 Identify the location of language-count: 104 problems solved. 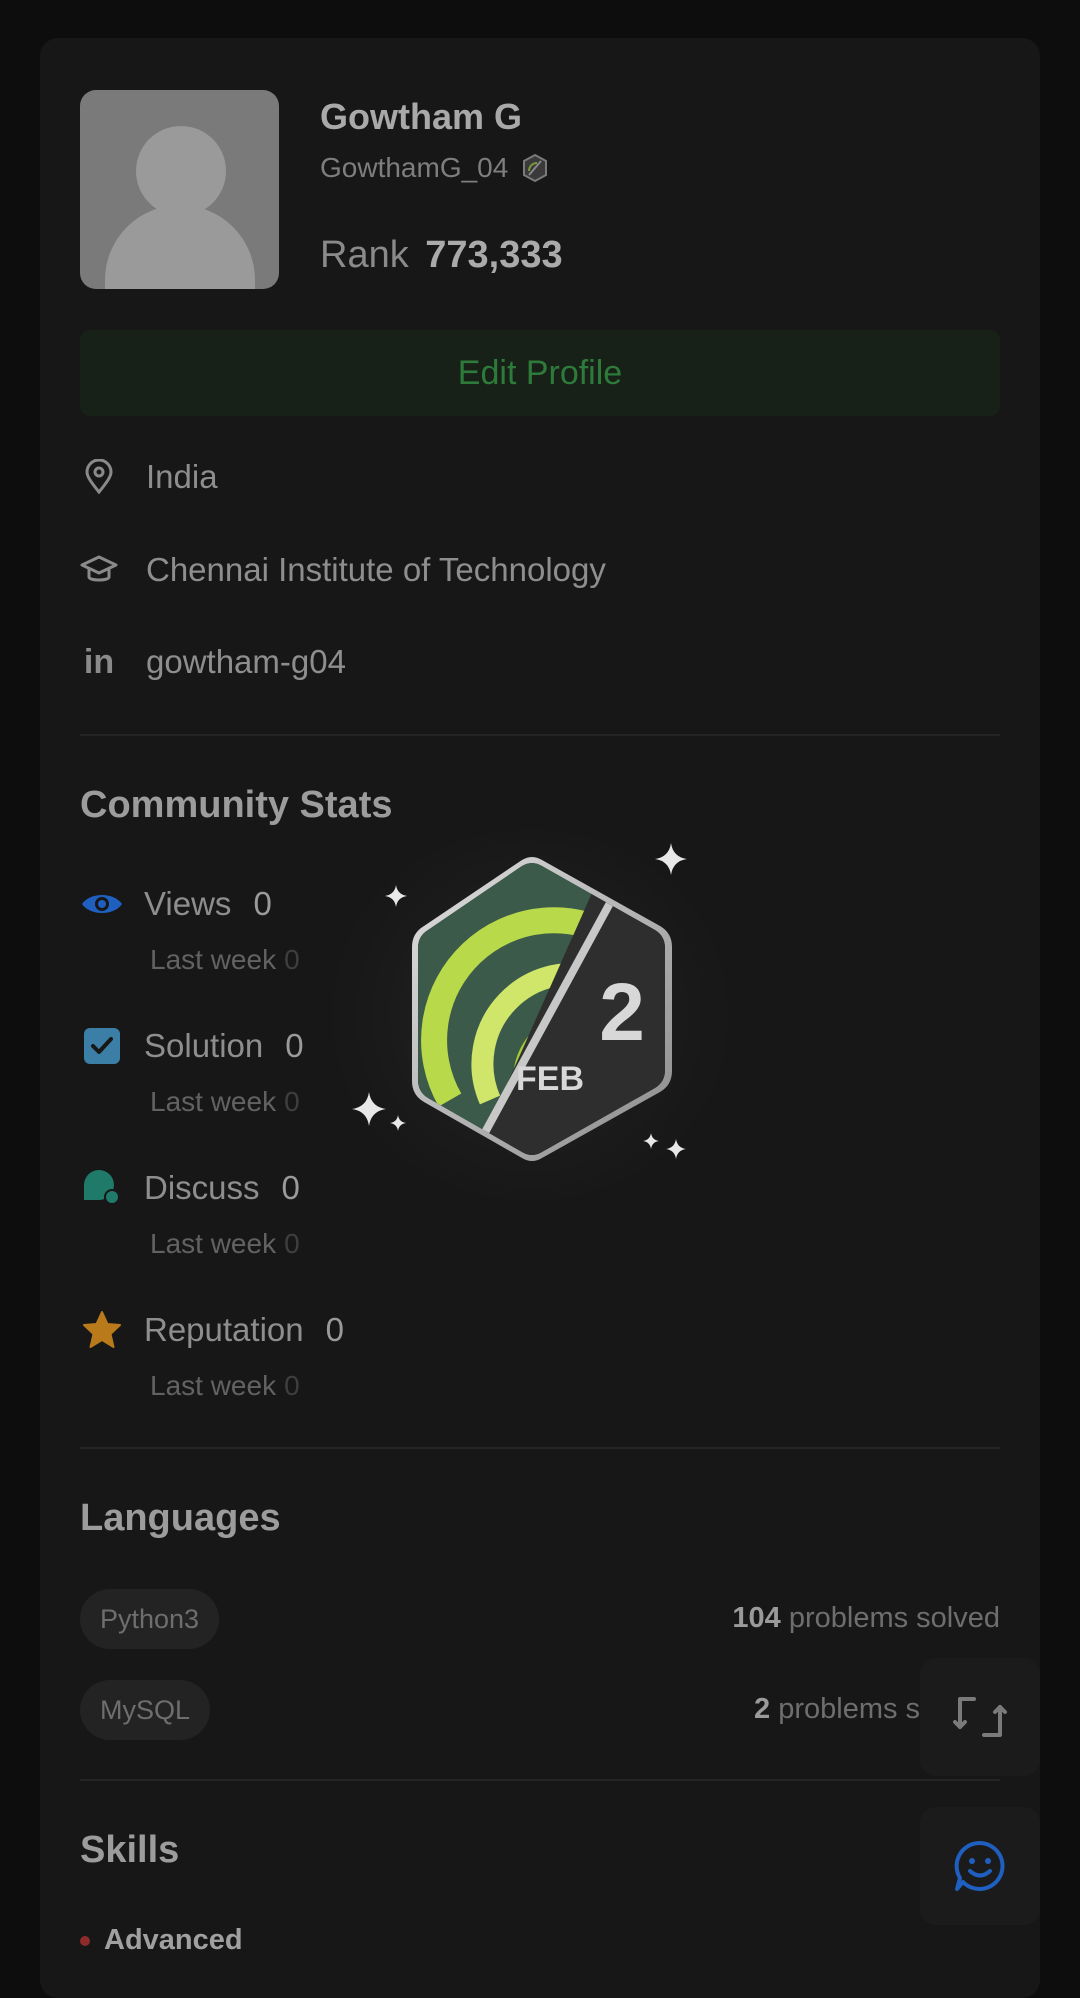
(866, 1618).